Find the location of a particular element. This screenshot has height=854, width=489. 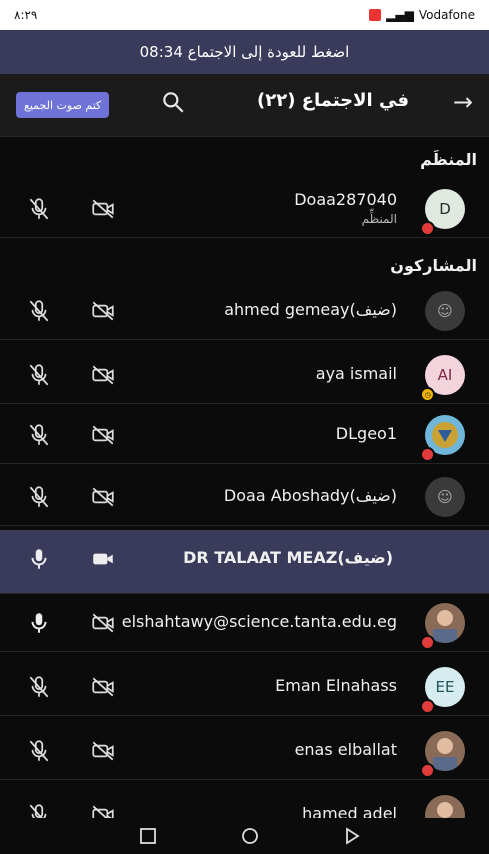

participant-row: DR TALAAT MEAZ(ضيف) is located at coordinates (244, 562).